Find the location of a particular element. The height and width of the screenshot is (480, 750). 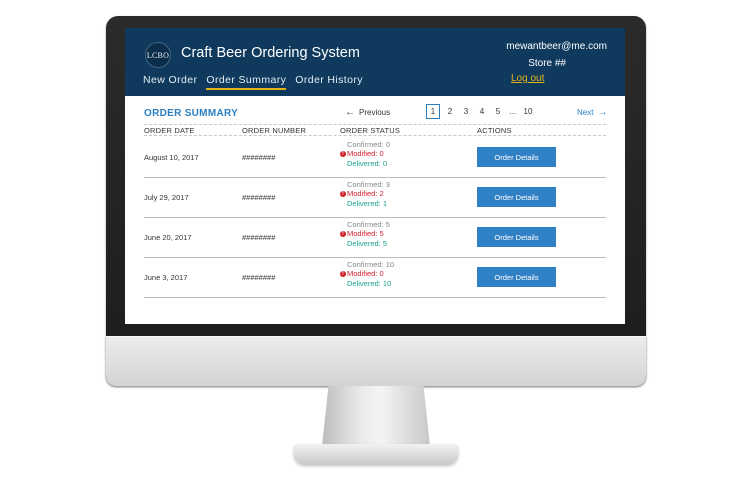

monitor-stand-neck is located at coordinates (376, 416).